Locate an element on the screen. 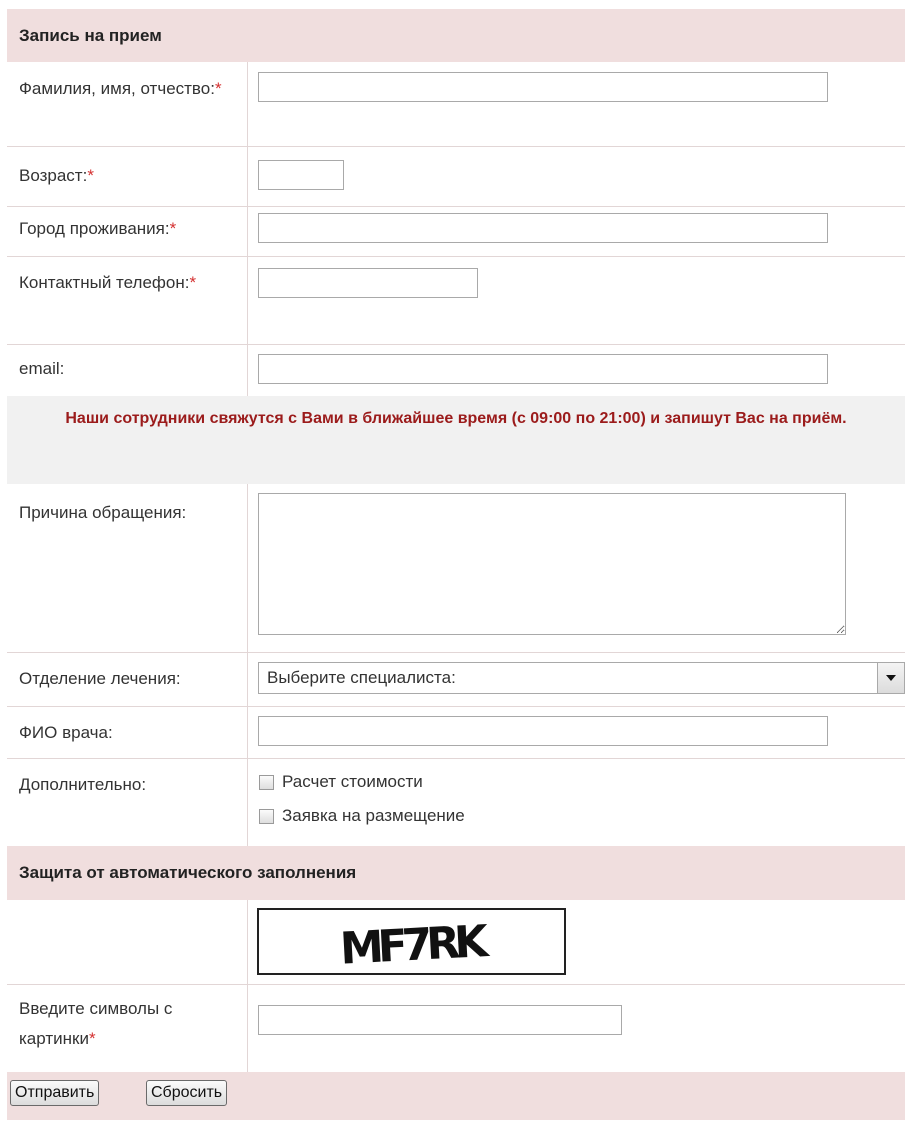  captcha-header: Защита от автоматического заполнения is located at coordinates (456, 873).